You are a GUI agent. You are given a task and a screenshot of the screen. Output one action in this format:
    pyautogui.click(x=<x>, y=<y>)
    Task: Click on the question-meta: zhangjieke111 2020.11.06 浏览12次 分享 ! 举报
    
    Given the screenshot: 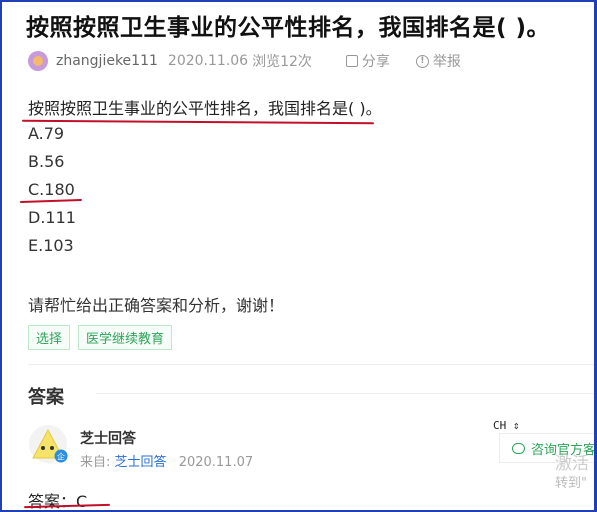 What is the action you would take?
    pyautogui.click(x=244, y=61)
    